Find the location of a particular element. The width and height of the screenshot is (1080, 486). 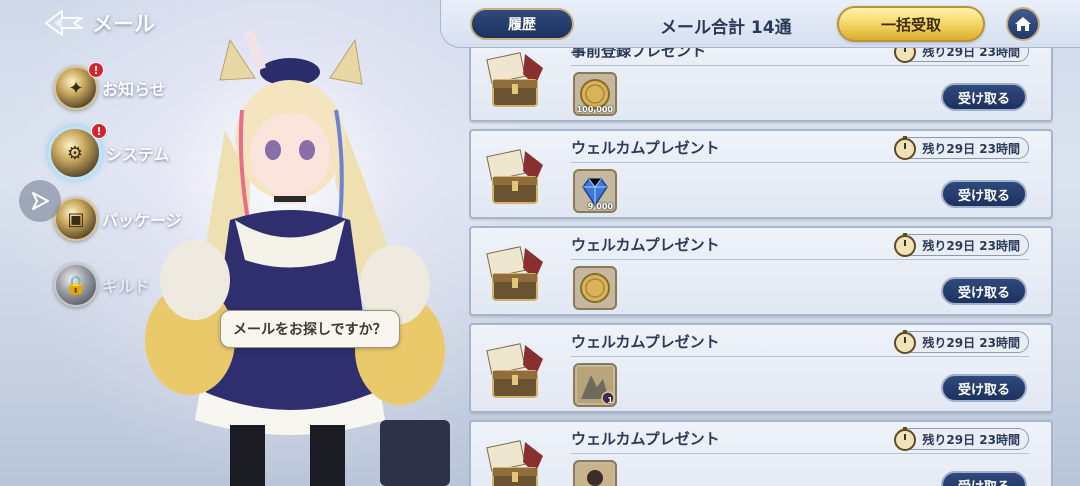

sidebar-item-label: お知らせ is located at coordinates (134, 89).